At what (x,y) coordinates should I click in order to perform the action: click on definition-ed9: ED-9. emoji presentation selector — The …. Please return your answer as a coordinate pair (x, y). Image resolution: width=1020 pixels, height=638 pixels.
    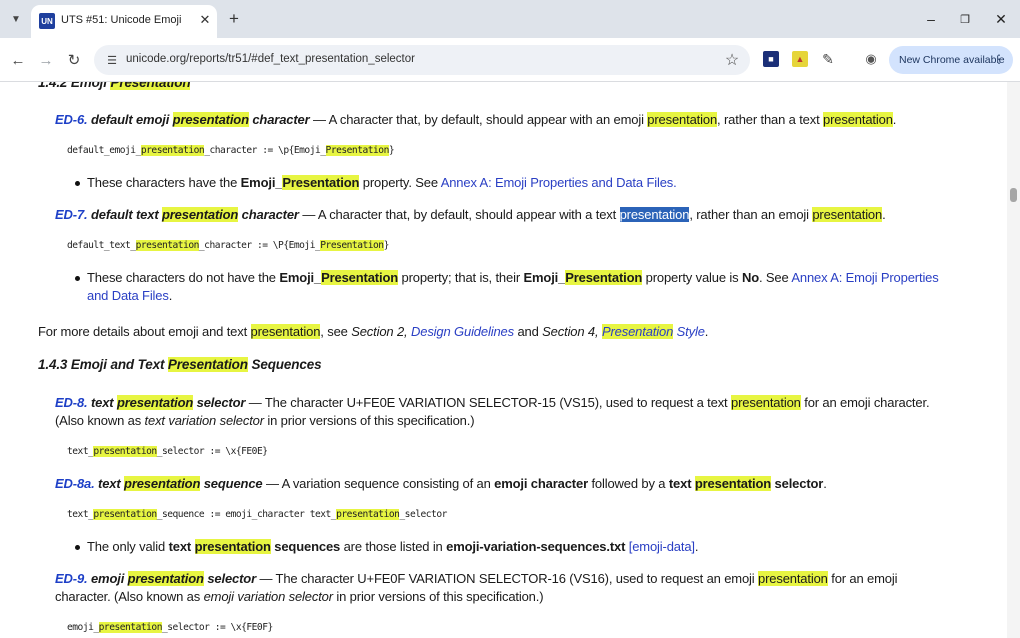
    Looking at the image, I should click on (476, 578).